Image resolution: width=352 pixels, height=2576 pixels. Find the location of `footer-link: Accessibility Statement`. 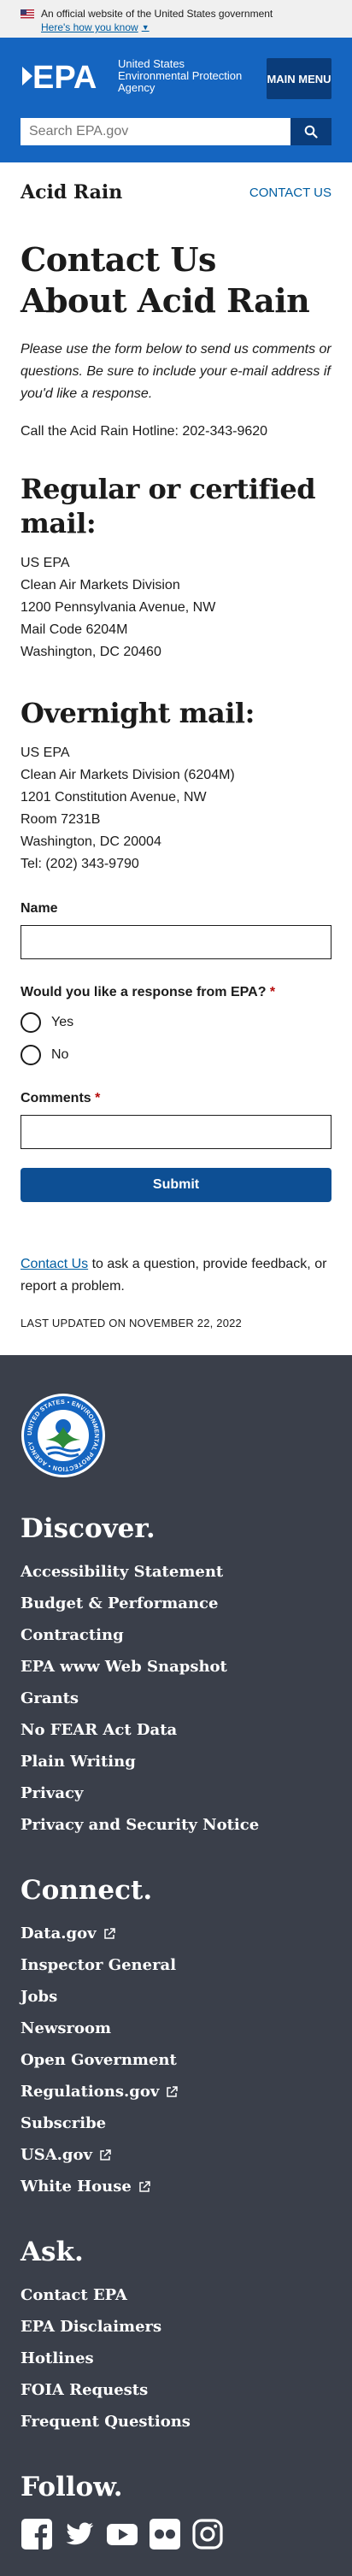

footer-link: Accessibility Statement is located at coordinates (176, 1572).